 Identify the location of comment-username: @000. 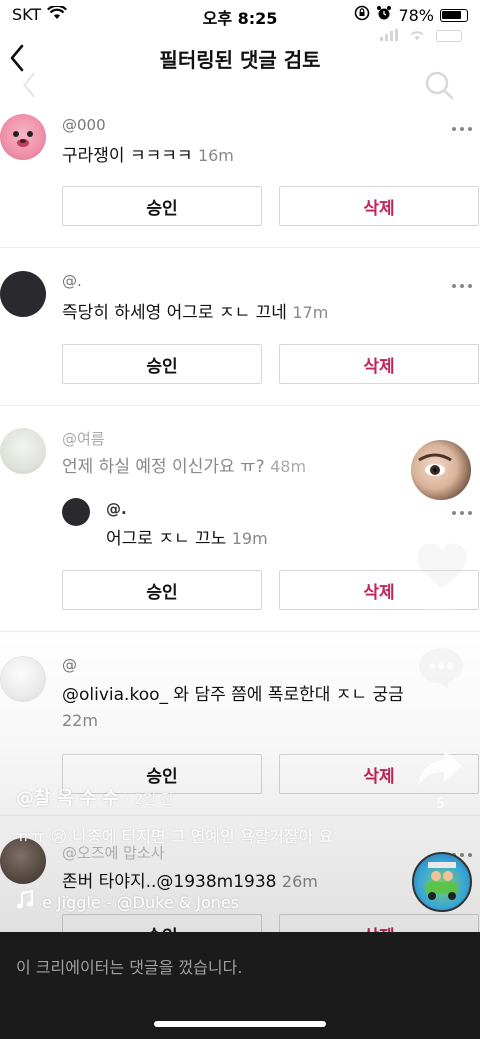
(84, 125).